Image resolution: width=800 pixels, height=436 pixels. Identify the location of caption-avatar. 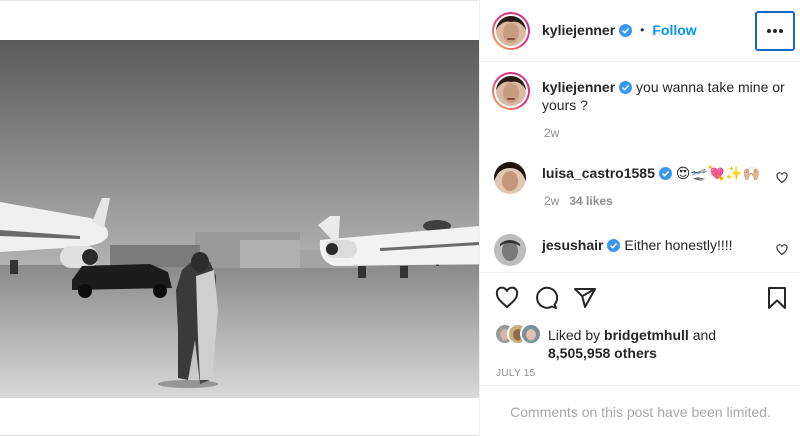
(511, 91).